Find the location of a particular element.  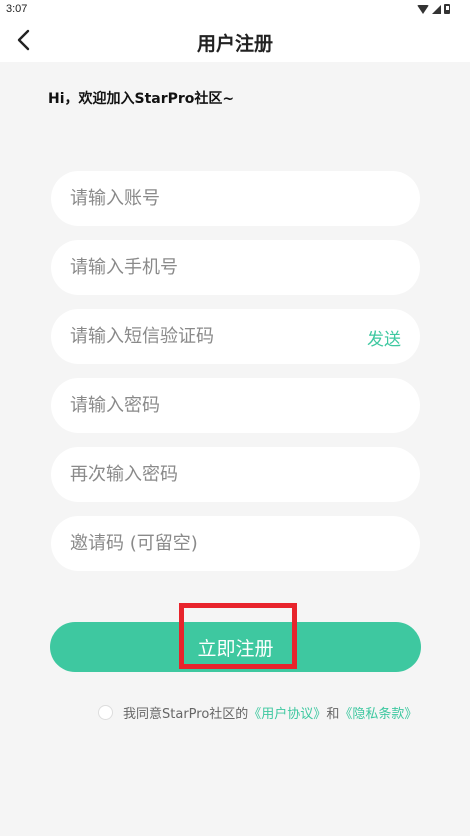

send-code-button: 发送 is located at coordinates (384, 337).